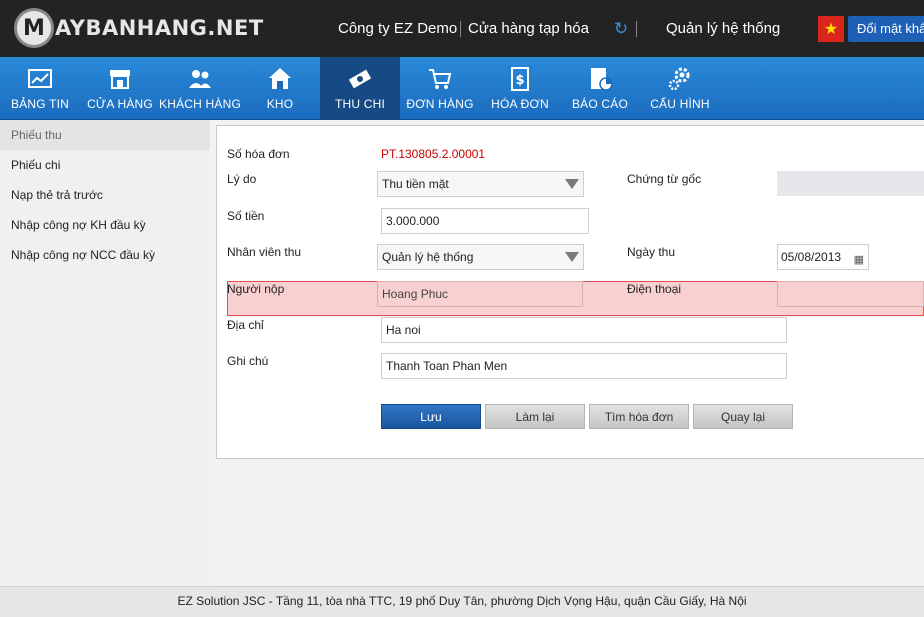  What do you see at coordinates (528, 28) in the screenshot?
I see `store-name: Cửa hàng tạp hóa` at bounding box center [528, 28].